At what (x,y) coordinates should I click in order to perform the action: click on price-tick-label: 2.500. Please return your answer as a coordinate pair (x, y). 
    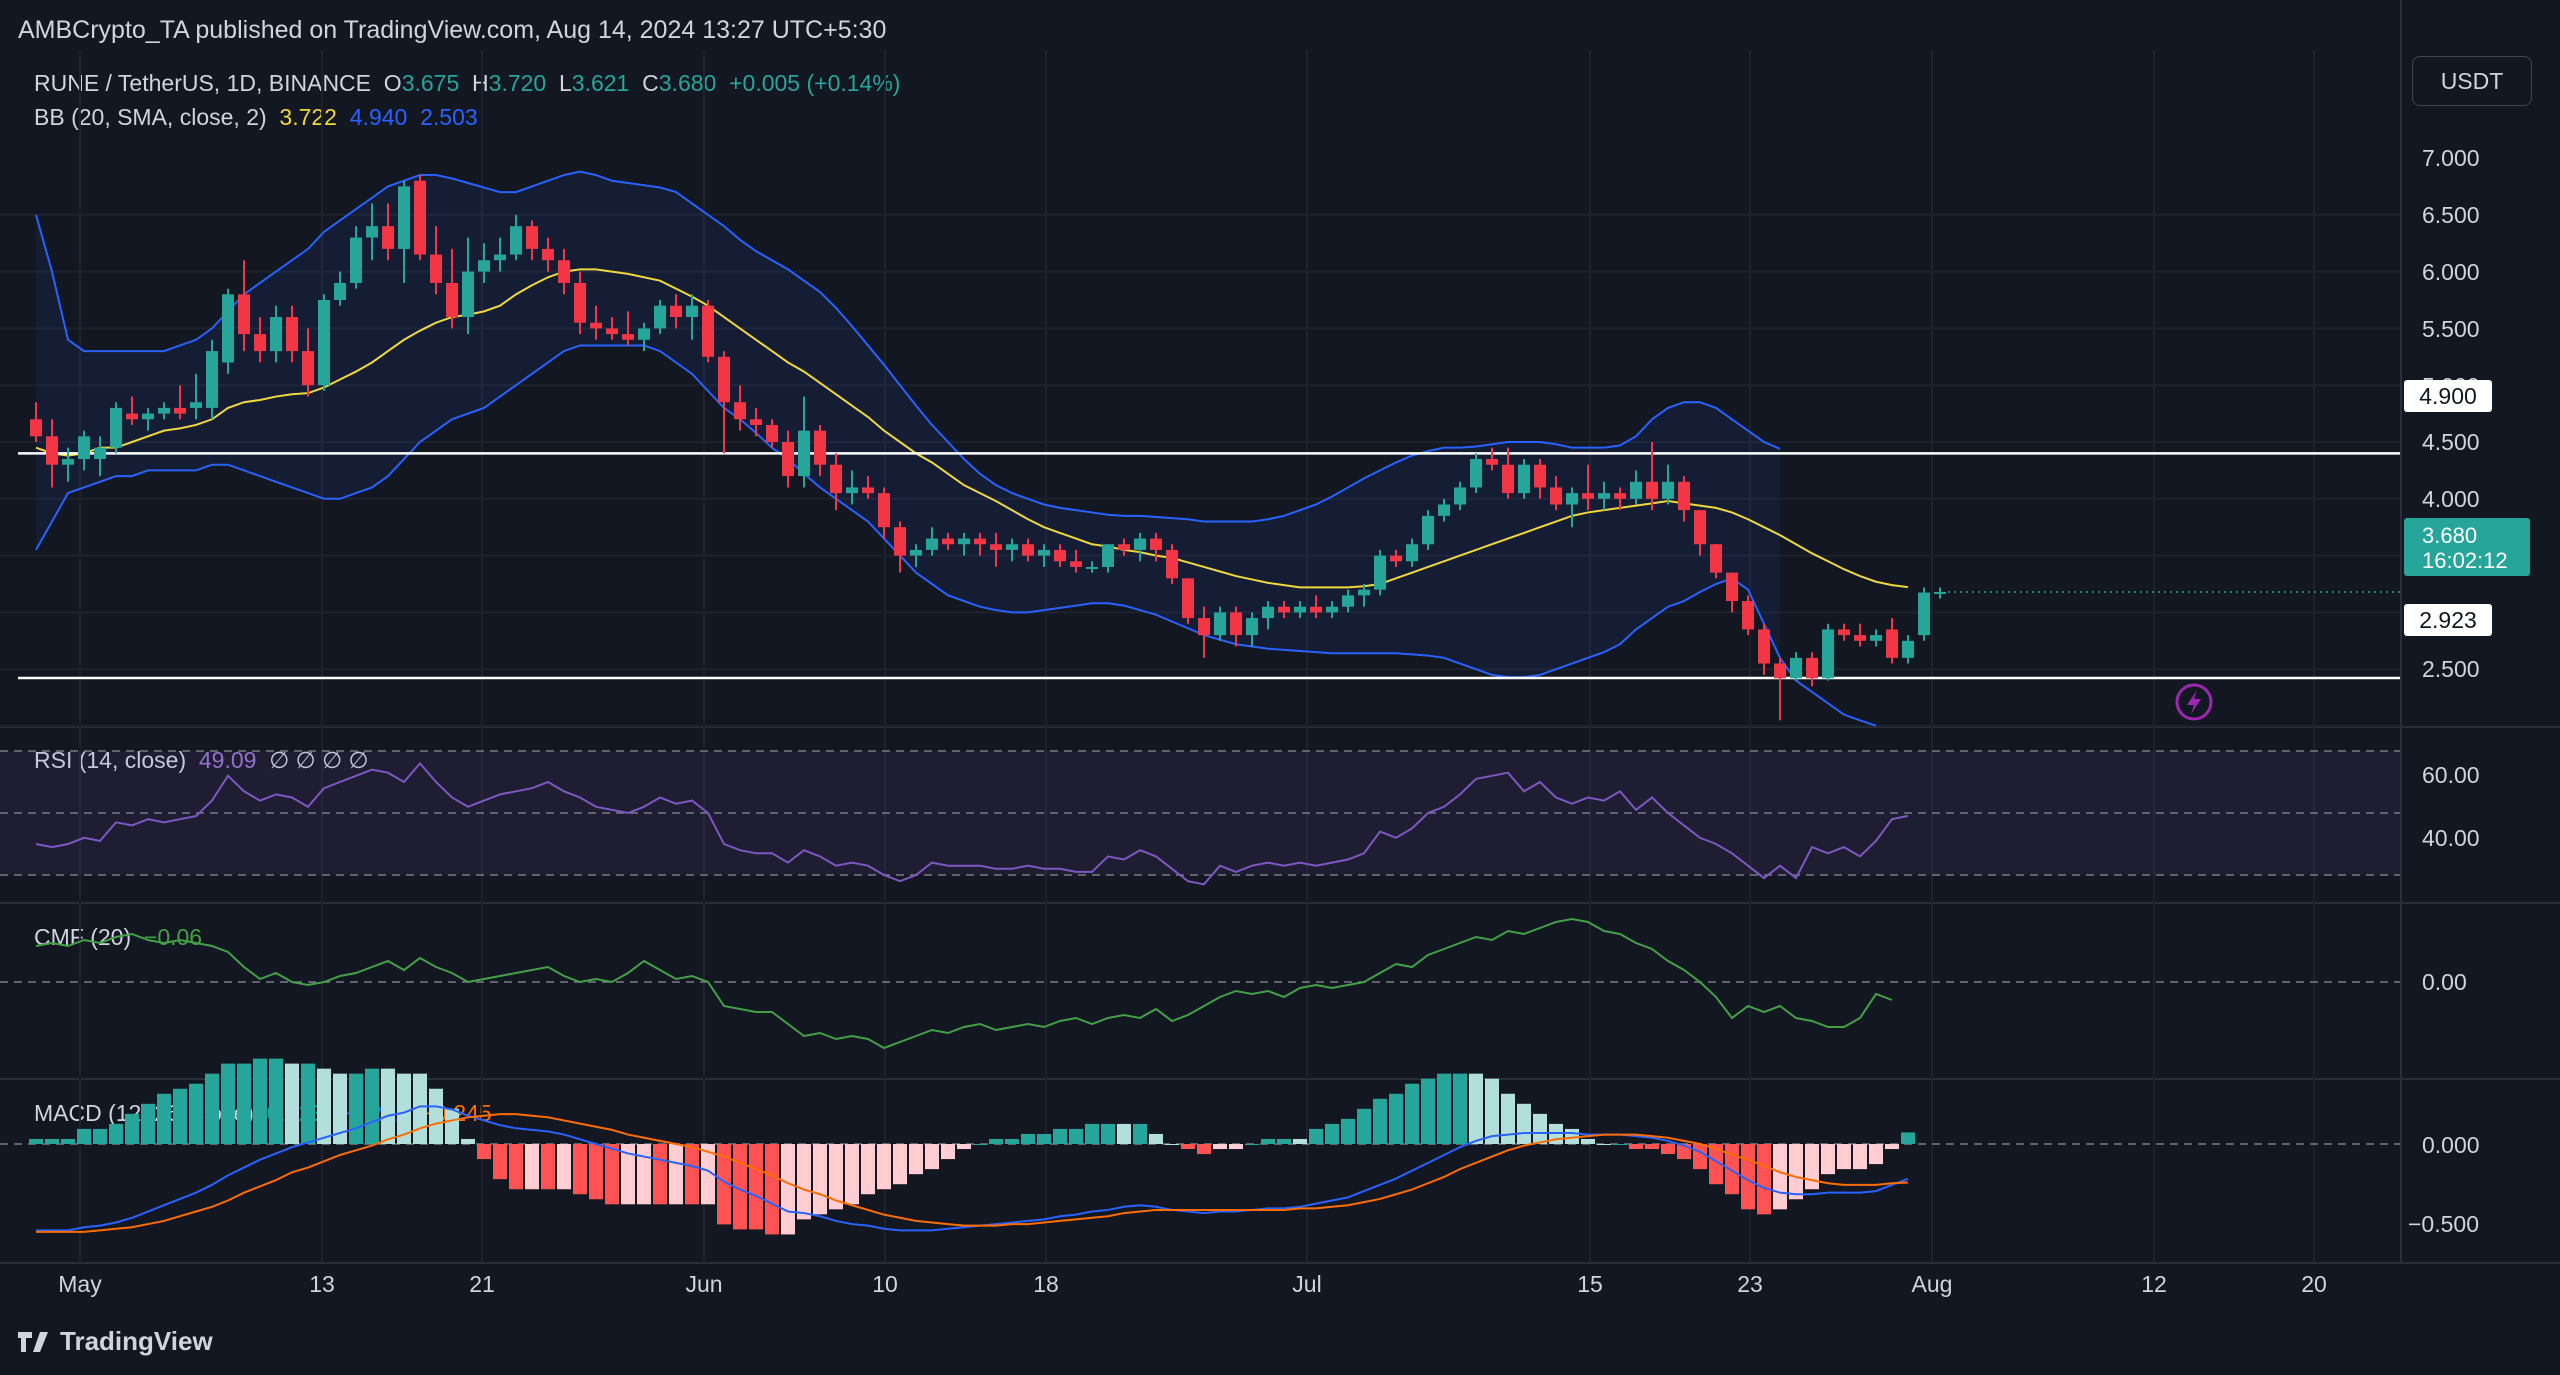
    Looking at the image, I should click on (2451, 669).